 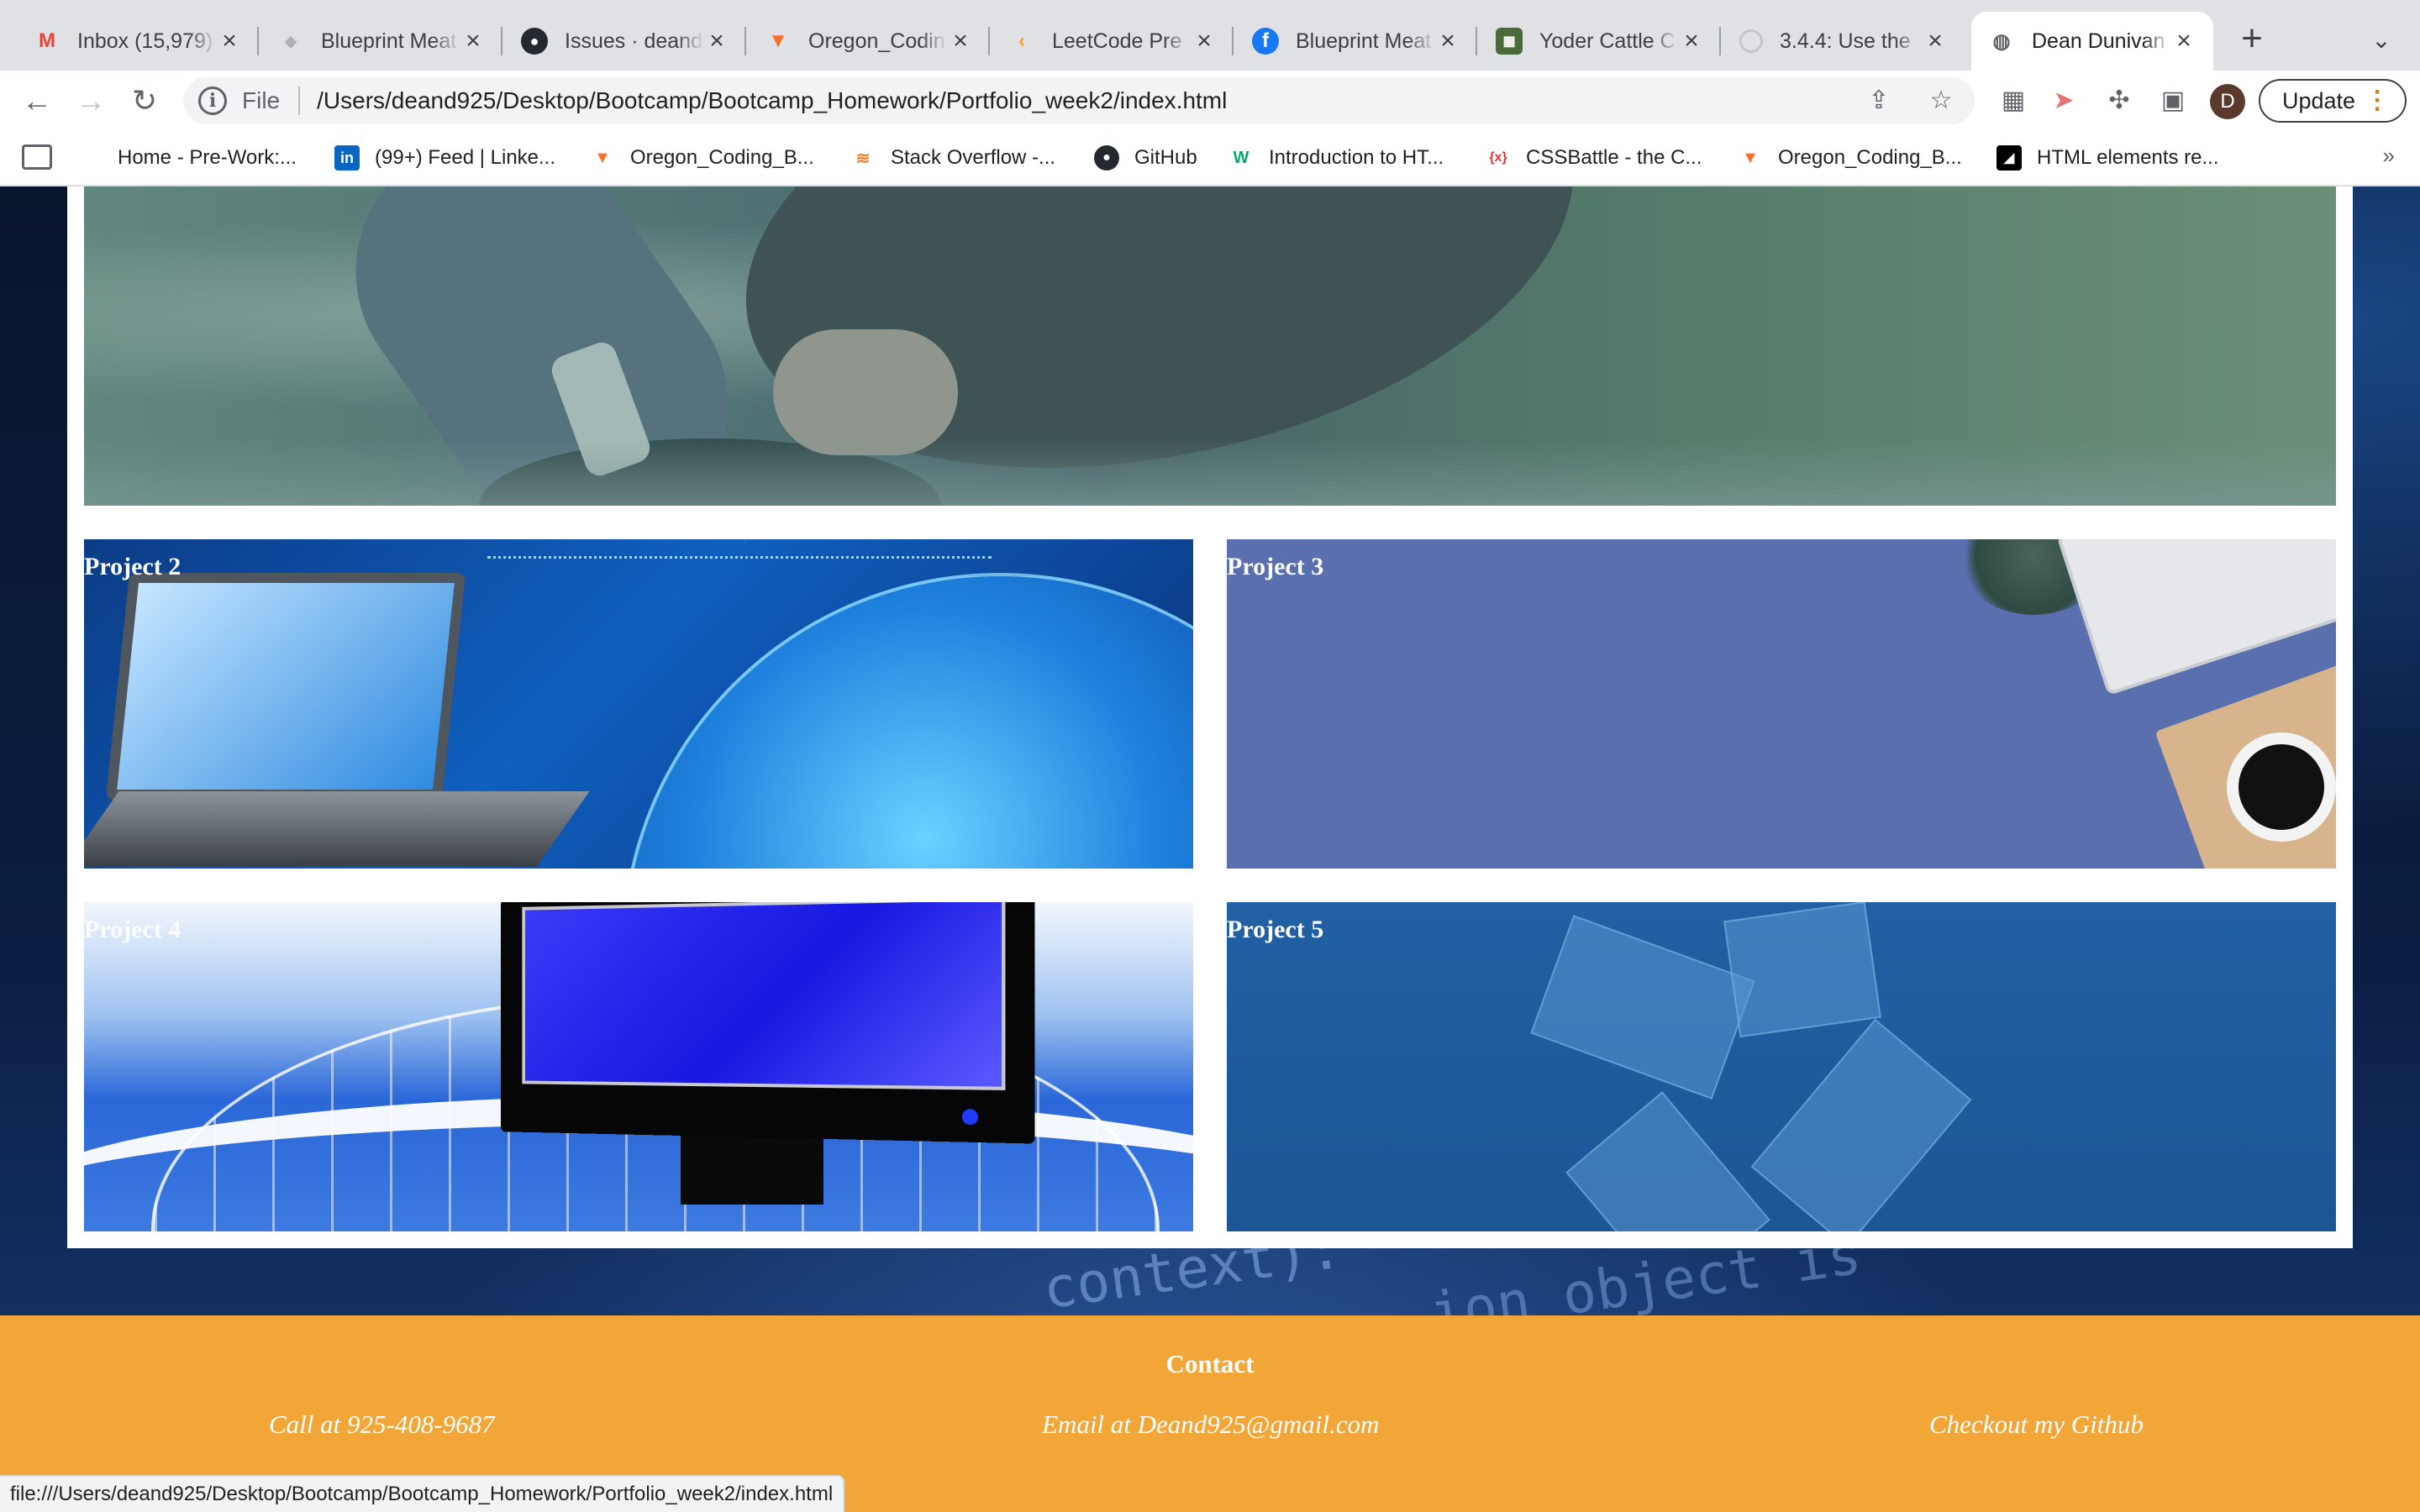 What do you see at coordinates (347, 158) in the screenshot?
I see `linkedin-icon: in` at bounding box center [347, 158].